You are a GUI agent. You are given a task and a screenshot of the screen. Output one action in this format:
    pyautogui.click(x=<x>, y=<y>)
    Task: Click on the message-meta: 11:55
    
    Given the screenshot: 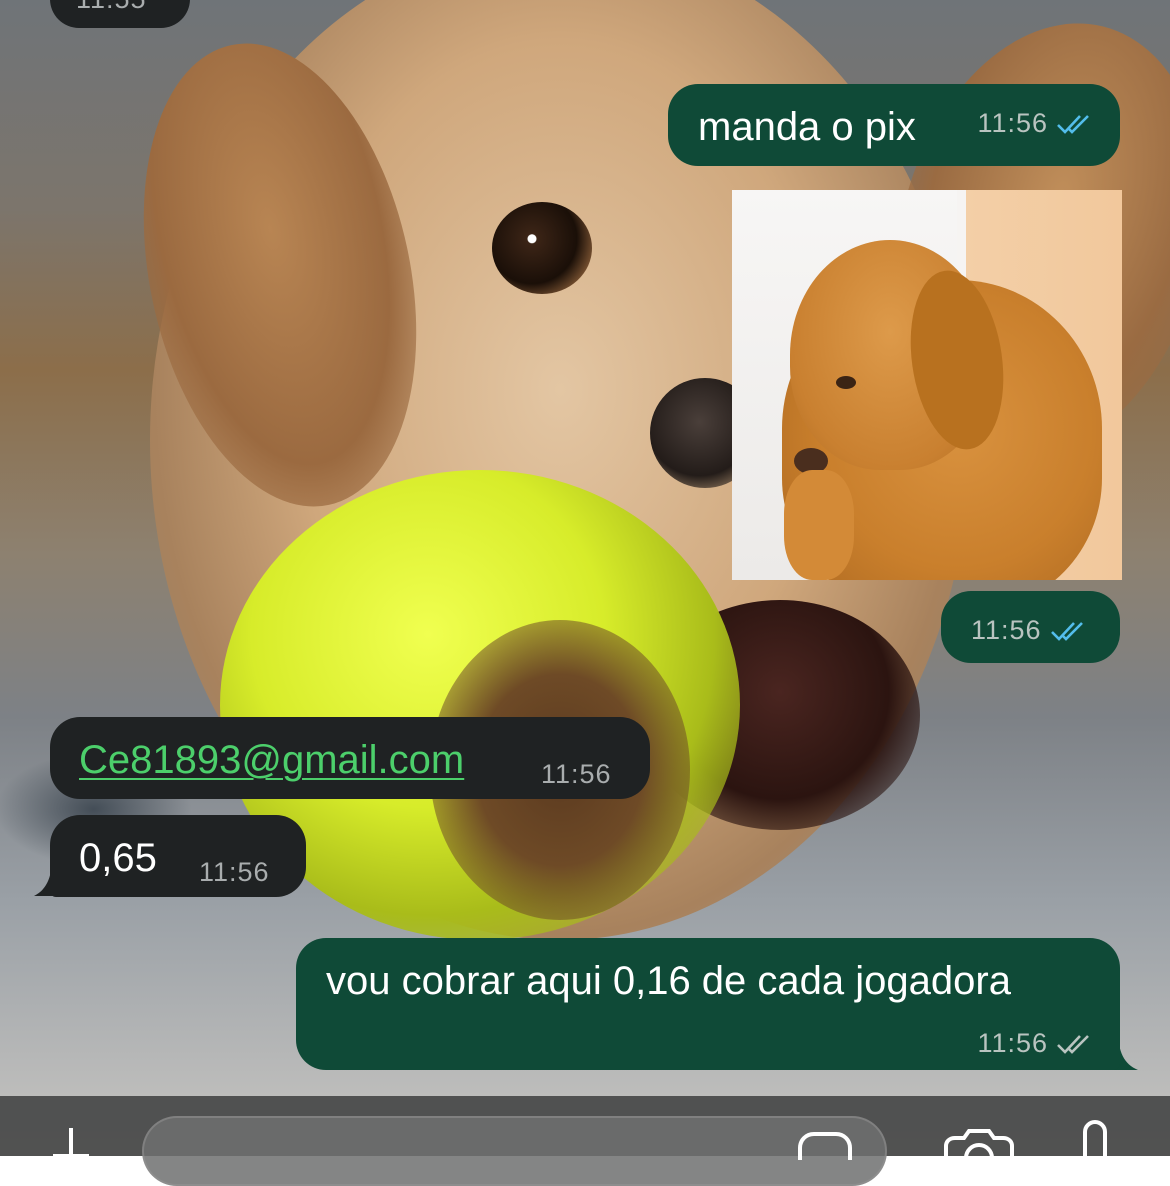 What is the action you would take?
    pyautogui.click(x=111, y=7)
    